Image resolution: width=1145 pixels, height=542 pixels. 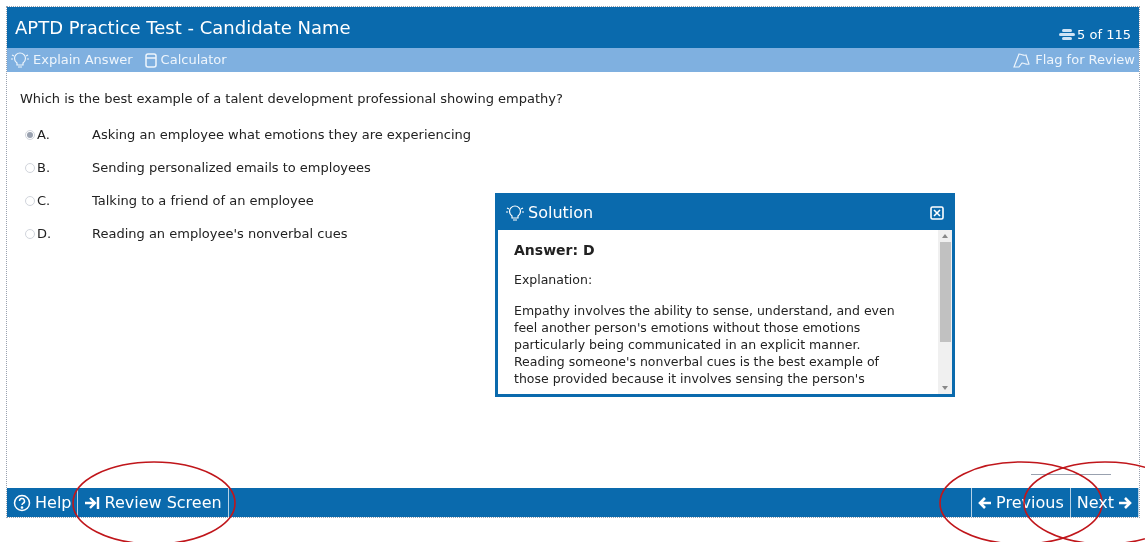 I want to click on option-text: Asking an employee what emotions they are experiencing, so click(x=282, y=135).